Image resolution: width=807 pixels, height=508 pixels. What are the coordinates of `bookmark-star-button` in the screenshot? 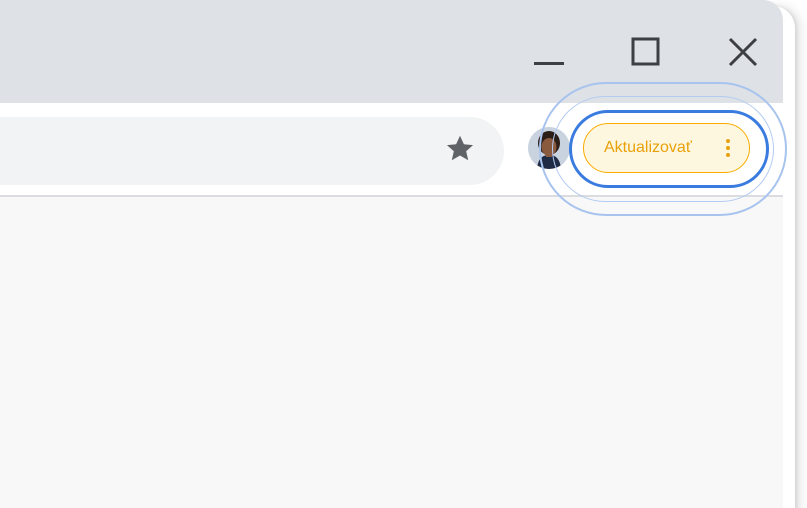 It's located at (460, 149).